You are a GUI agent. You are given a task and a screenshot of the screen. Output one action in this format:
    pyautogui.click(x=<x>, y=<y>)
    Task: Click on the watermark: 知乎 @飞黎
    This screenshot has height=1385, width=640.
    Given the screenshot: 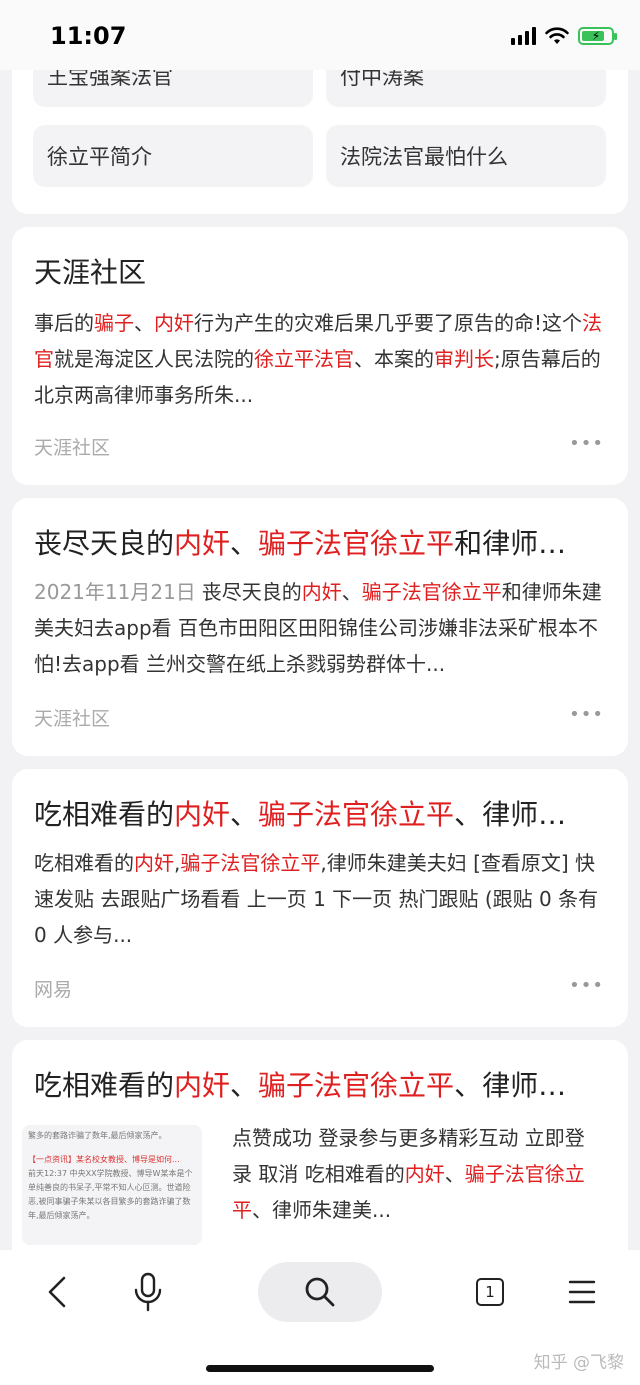 What is the action you would take?
    pyautogui.click(x=578, y=1363)
    